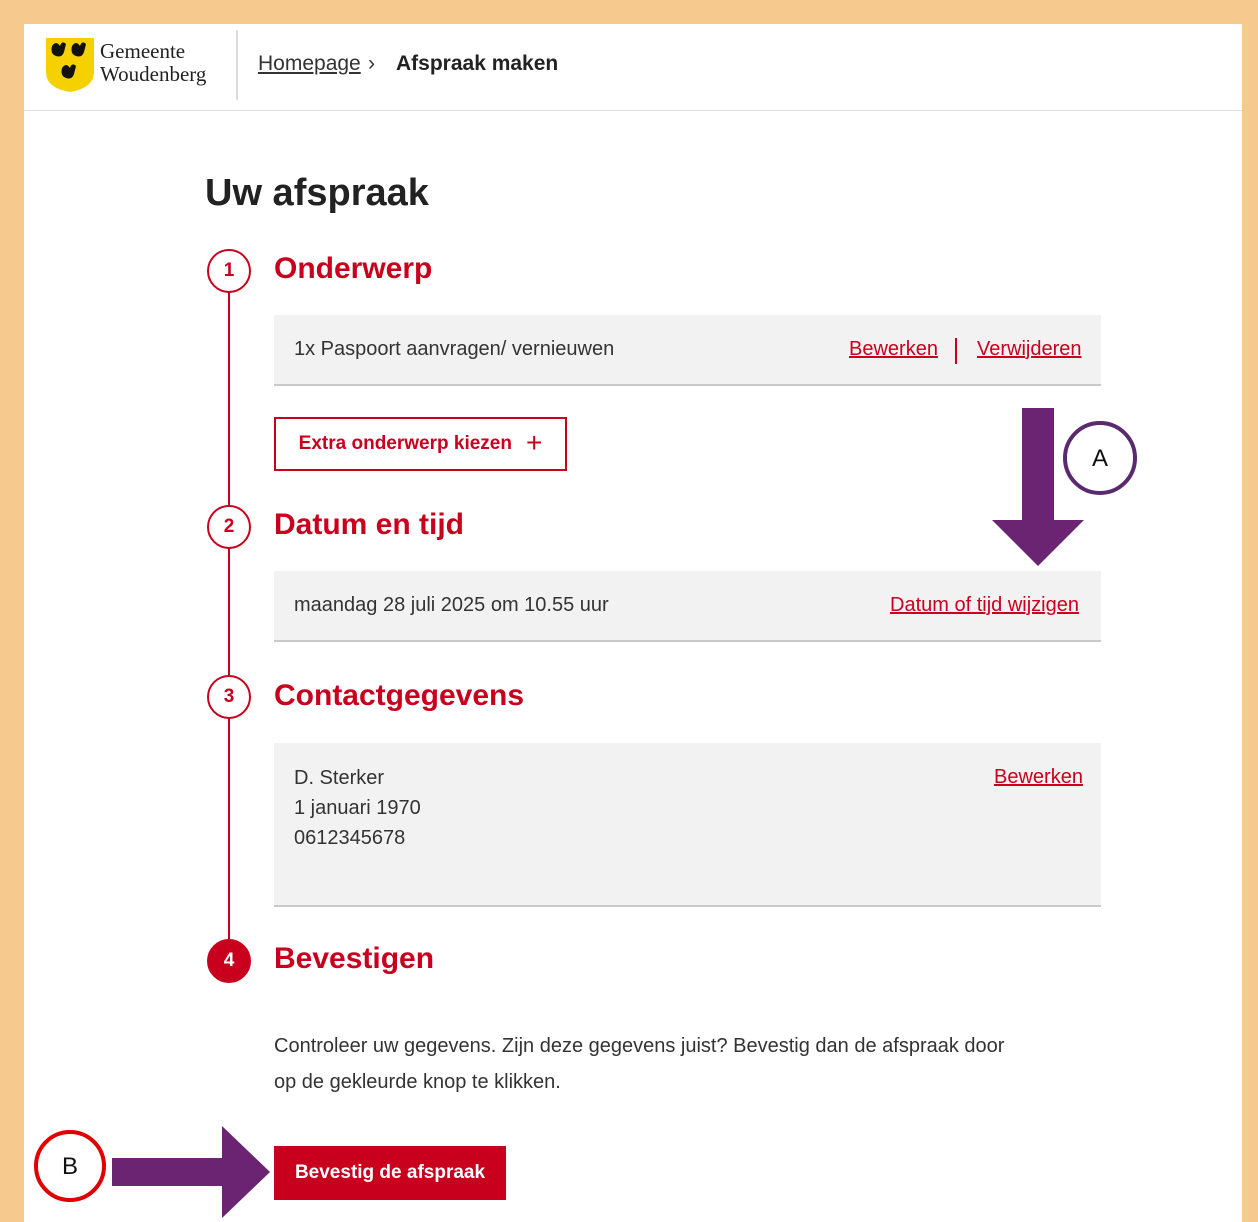  I want to click on subject-delete-link: Verwijderen, so click(1029, 349).